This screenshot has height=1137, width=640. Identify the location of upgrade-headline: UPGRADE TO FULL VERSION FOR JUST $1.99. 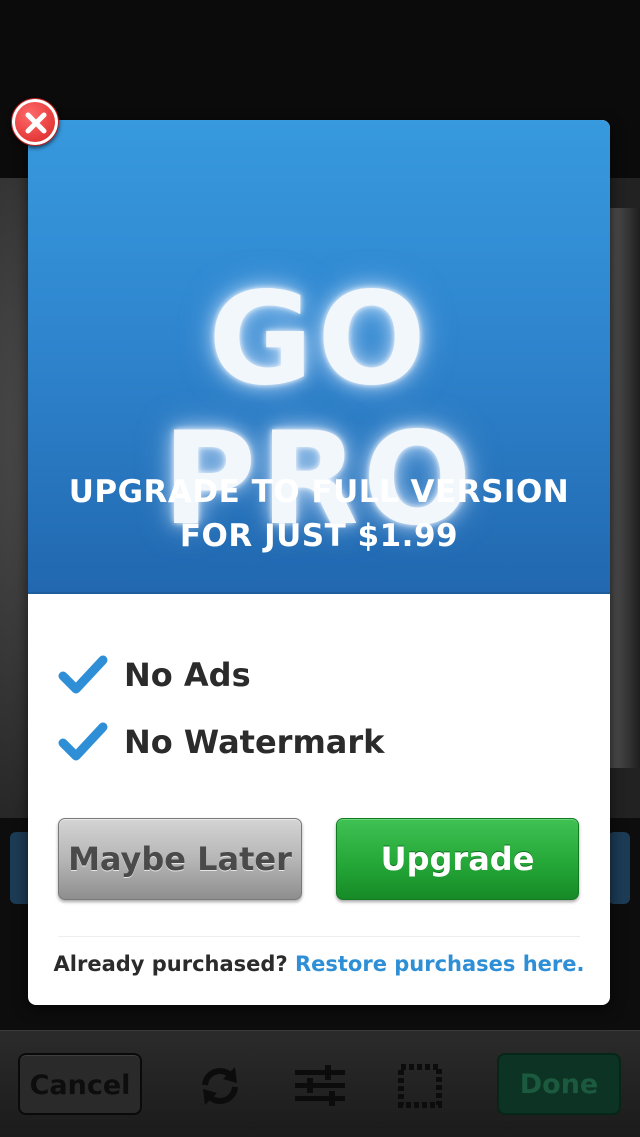
(319, 514).